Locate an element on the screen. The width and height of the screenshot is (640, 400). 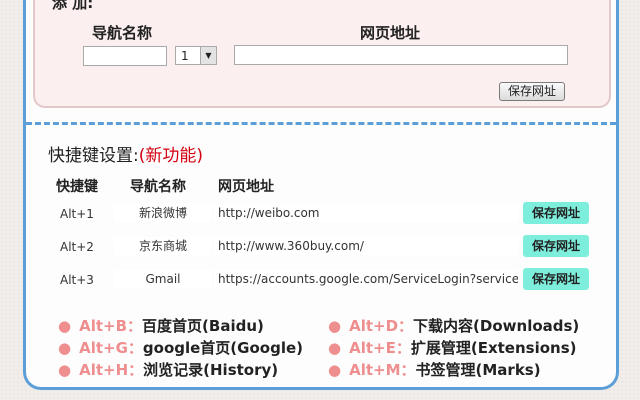
tip-alt-g: ● Alt+G：google首页(Google) is located at coordinates (180, 347).